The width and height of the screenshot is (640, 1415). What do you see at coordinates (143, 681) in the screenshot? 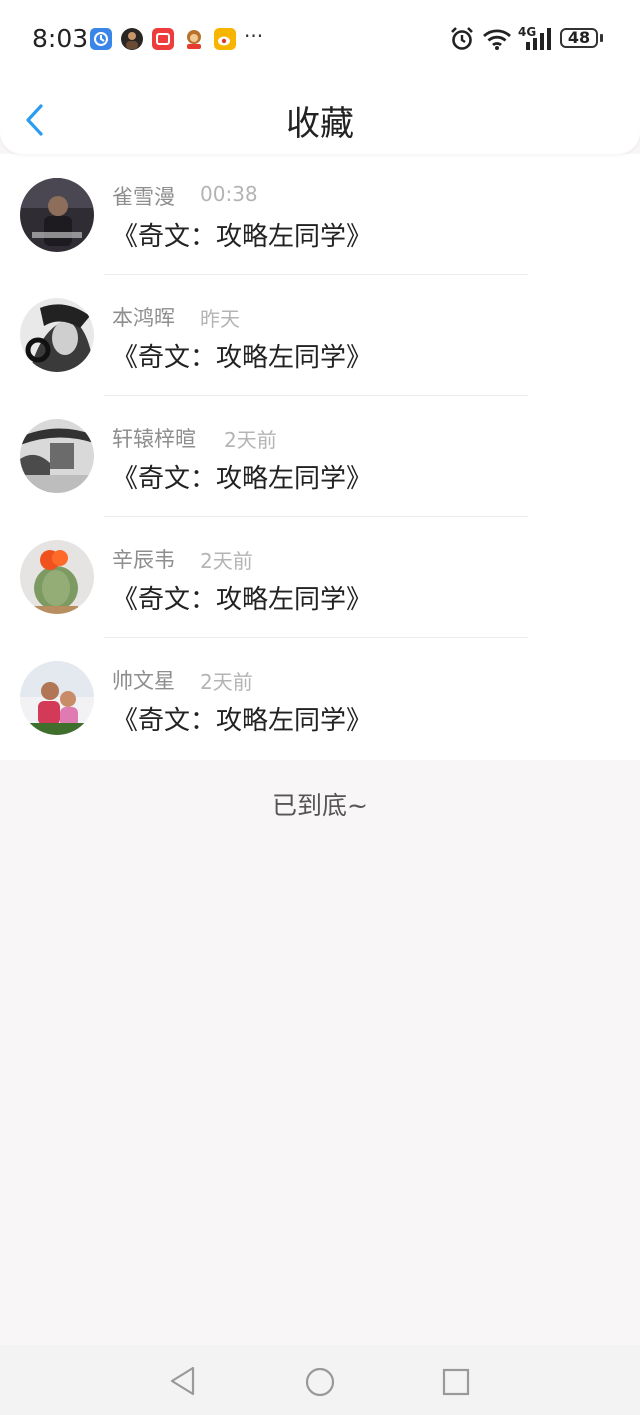
I see `user-name: 帅文星` at bounding box center [143, 681].